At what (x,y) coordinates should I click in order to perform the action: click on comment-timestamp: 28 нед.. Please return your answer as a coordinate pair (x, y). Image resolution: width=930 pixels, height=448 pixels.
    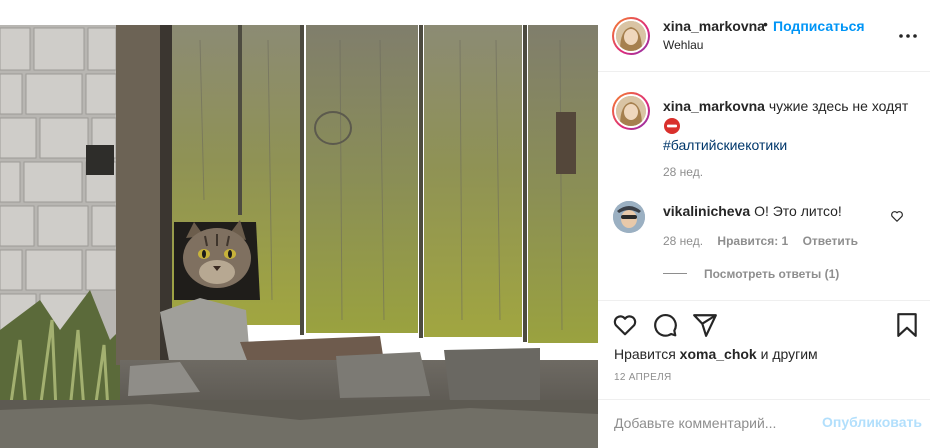
    Looking at the image, I should click on (683, 241).